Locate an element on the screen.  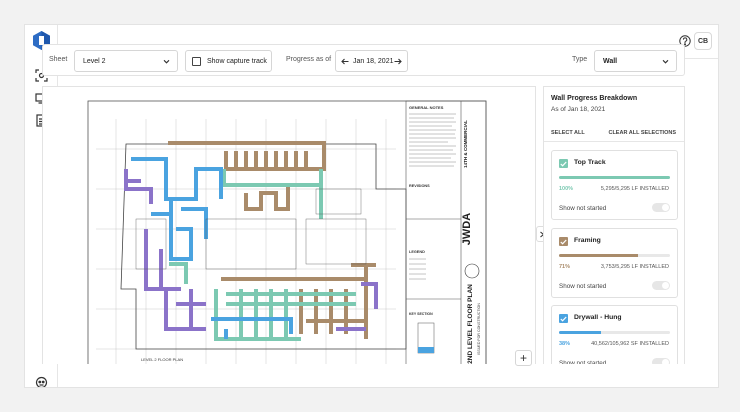
floor-plan-caption: LEVEL 2 FLOOR PLAN is located at coordinates (162, 359).